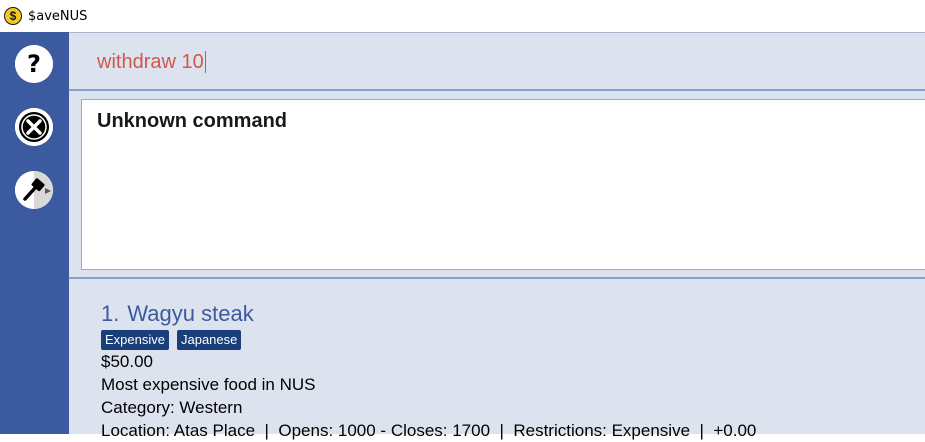 This screenshot has width=925, height=442. I want to click on tag-badge: Japanese, so click(209, 340).